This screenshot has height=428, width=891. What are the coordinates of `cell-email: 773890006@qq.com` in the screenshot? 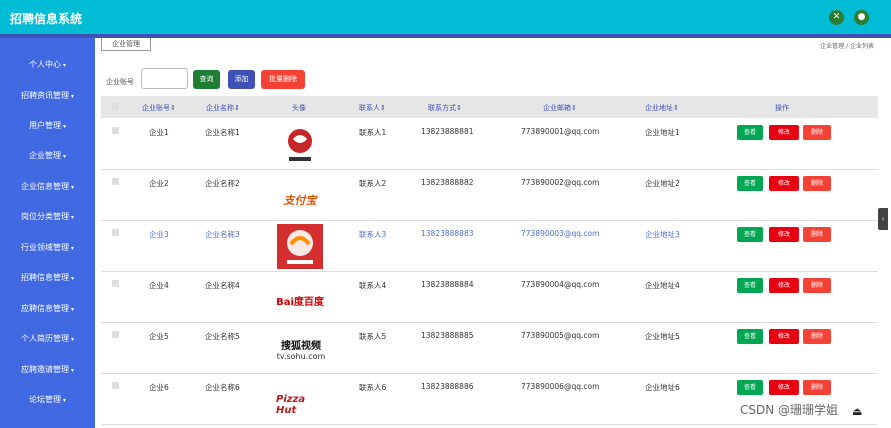 It's located at (560, 386).